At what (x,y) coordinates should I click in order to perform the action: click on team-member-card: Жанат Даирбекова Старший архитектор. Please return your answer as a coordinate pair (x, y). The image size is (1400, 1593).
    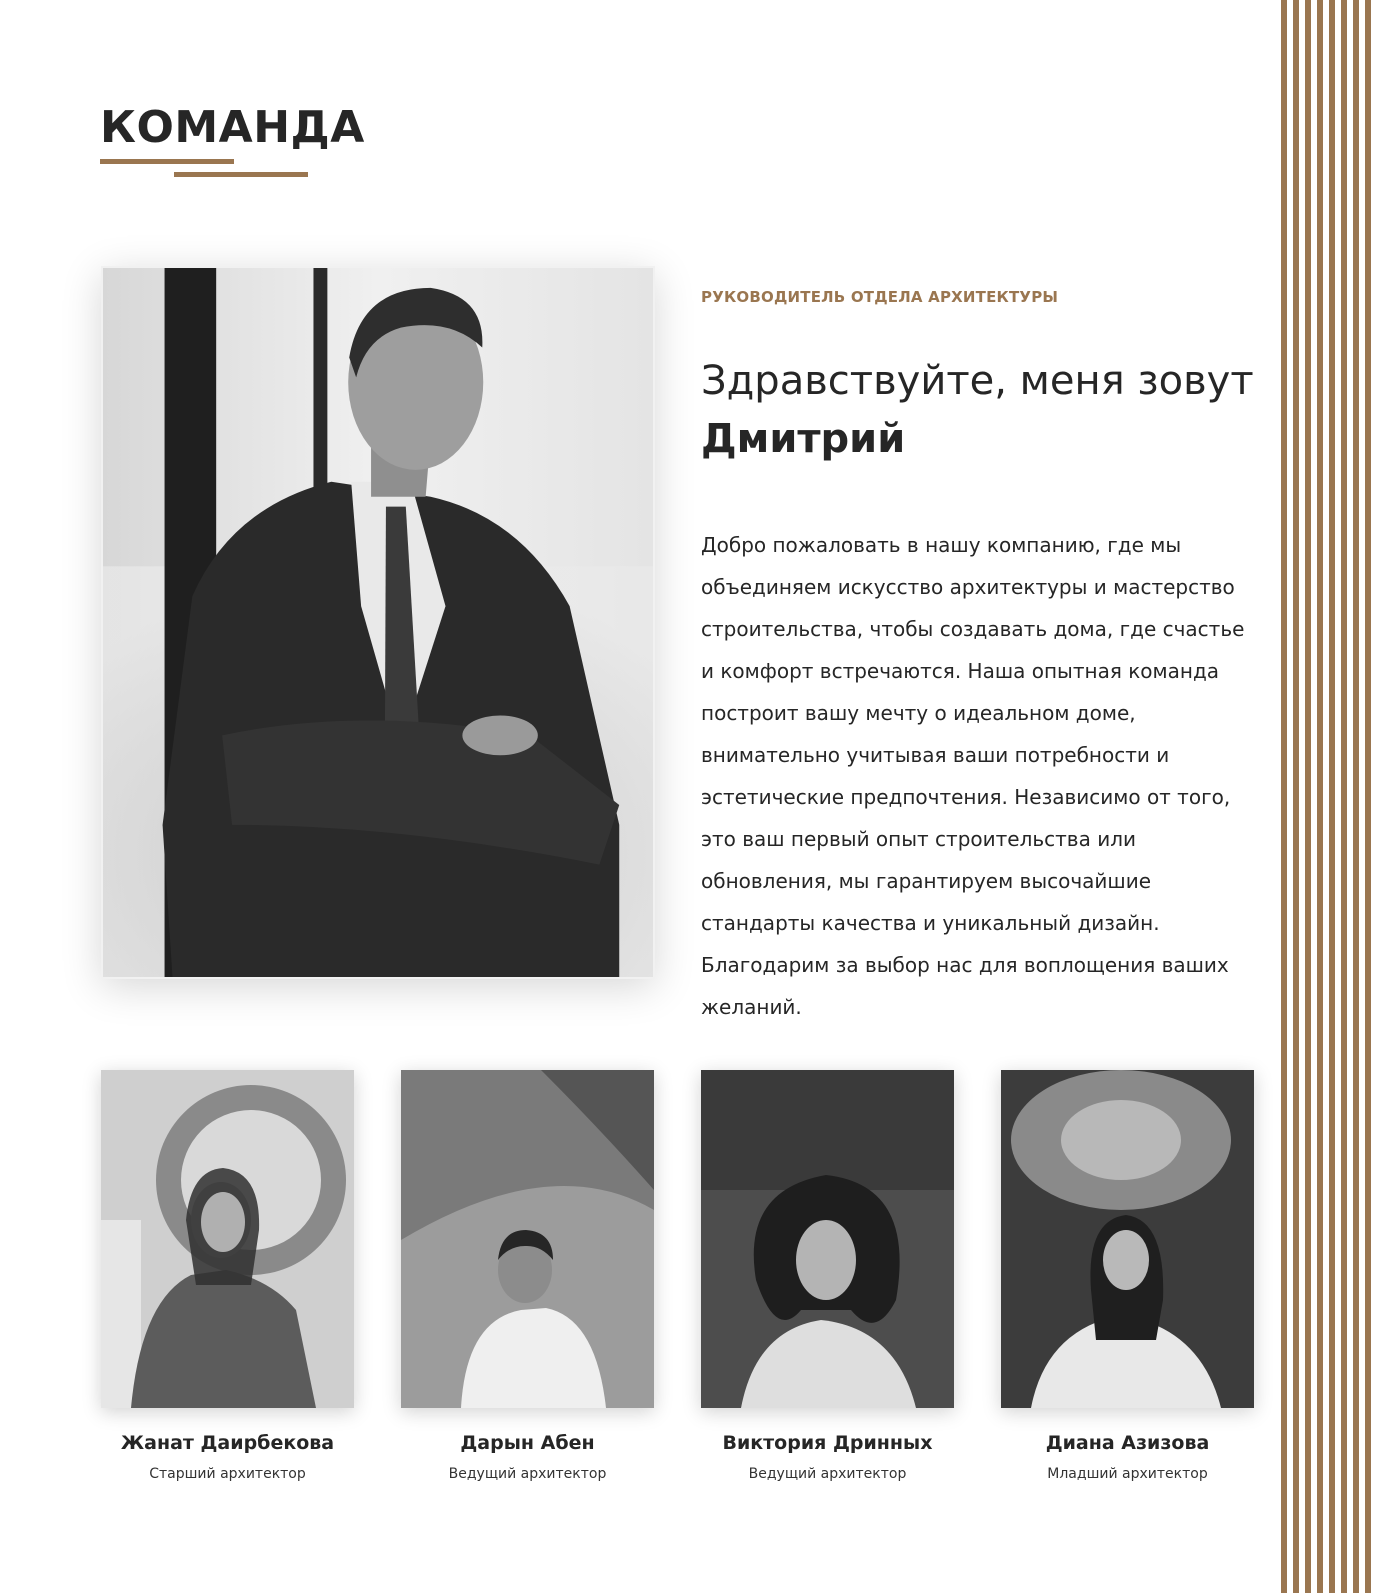
    Looking at the image, I should click on (227, 1276).